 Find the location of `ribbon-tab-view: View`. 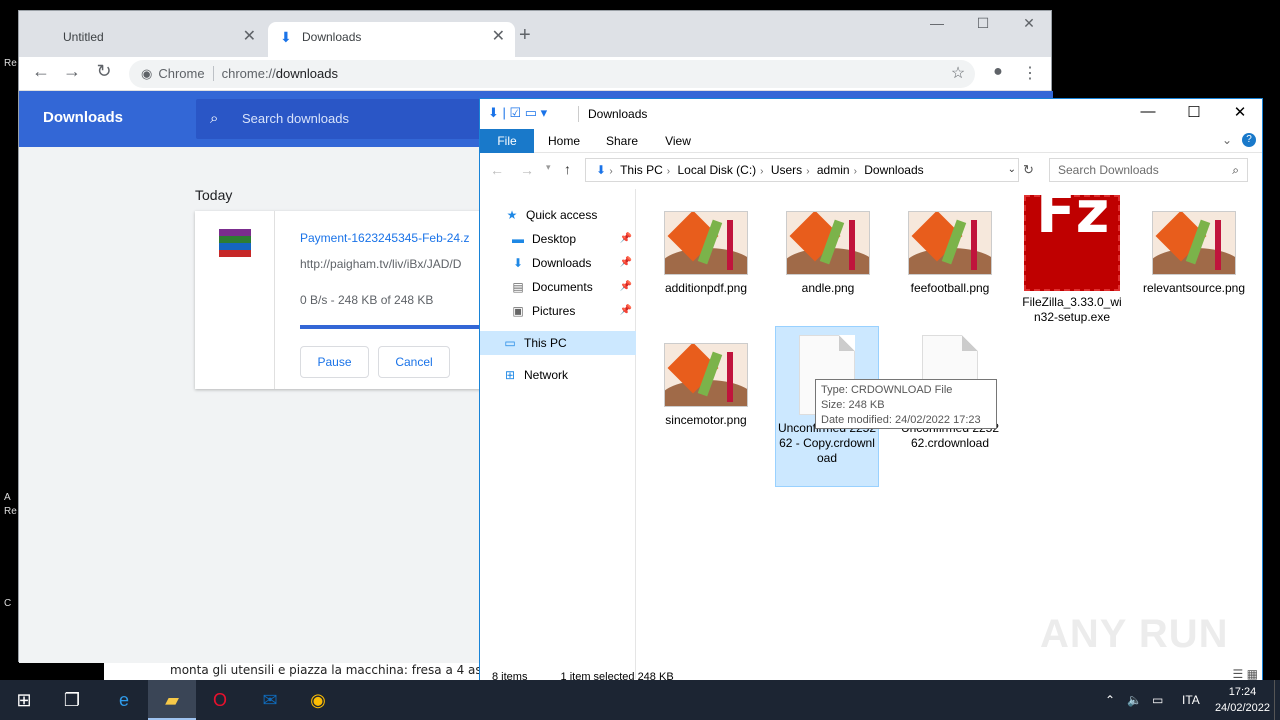

ribbon-tab-view: View is located at coordinates (678, 141).